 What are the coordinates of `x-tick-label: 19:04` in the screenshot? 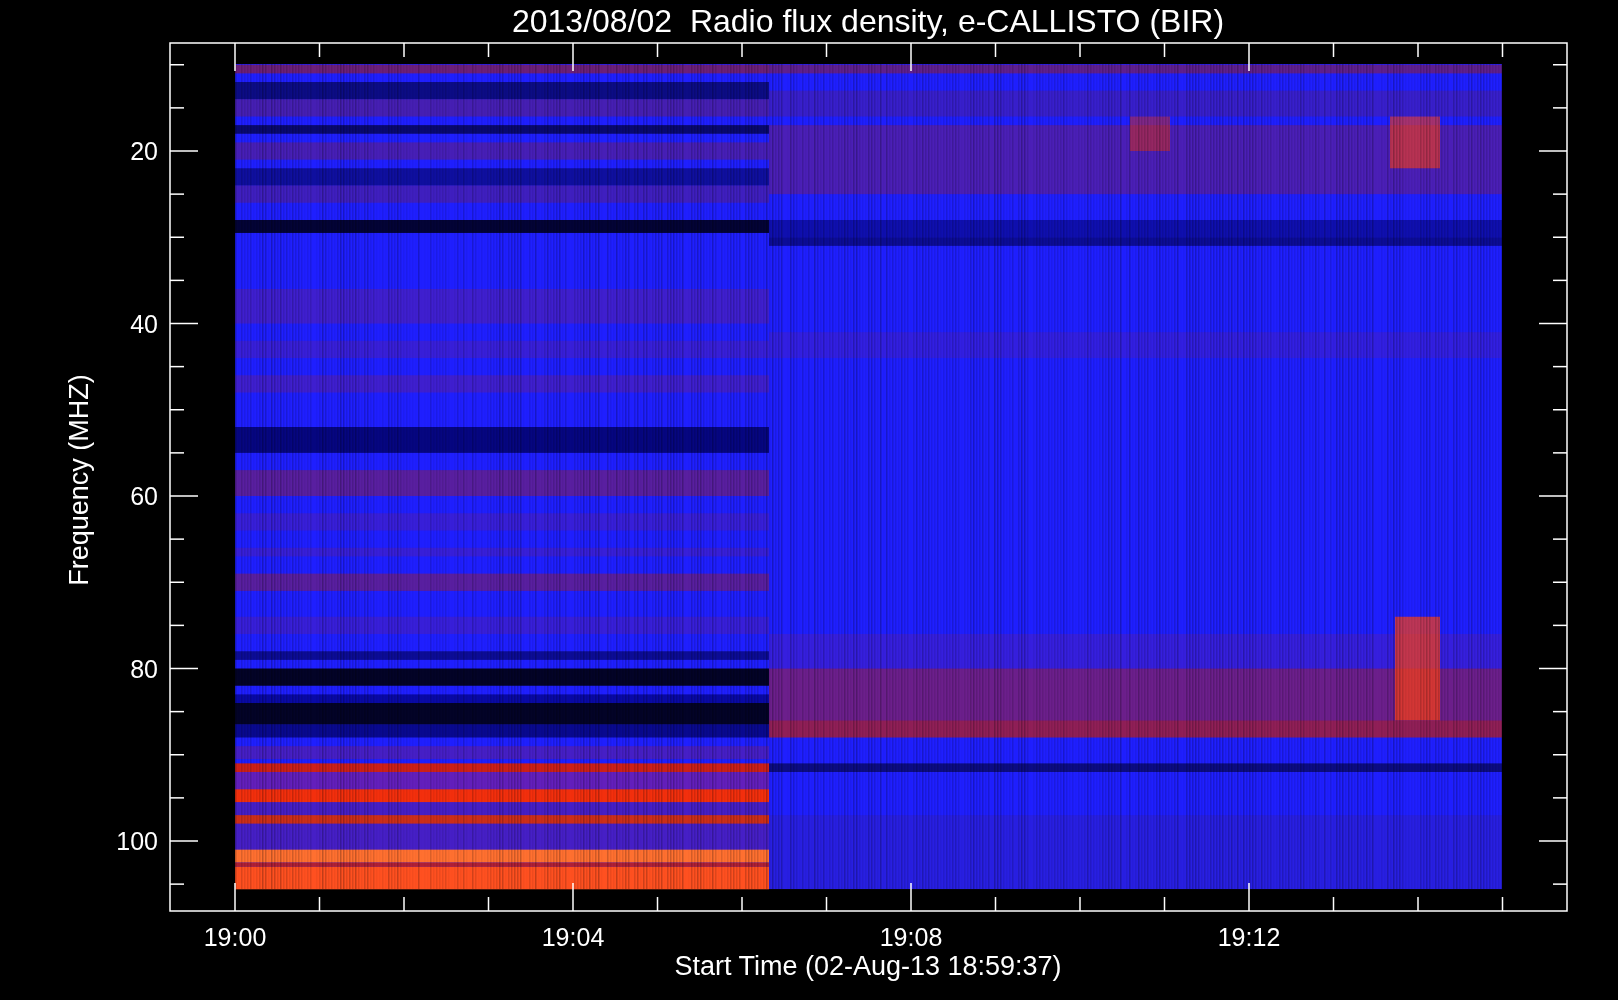 It's located at (573, 937).